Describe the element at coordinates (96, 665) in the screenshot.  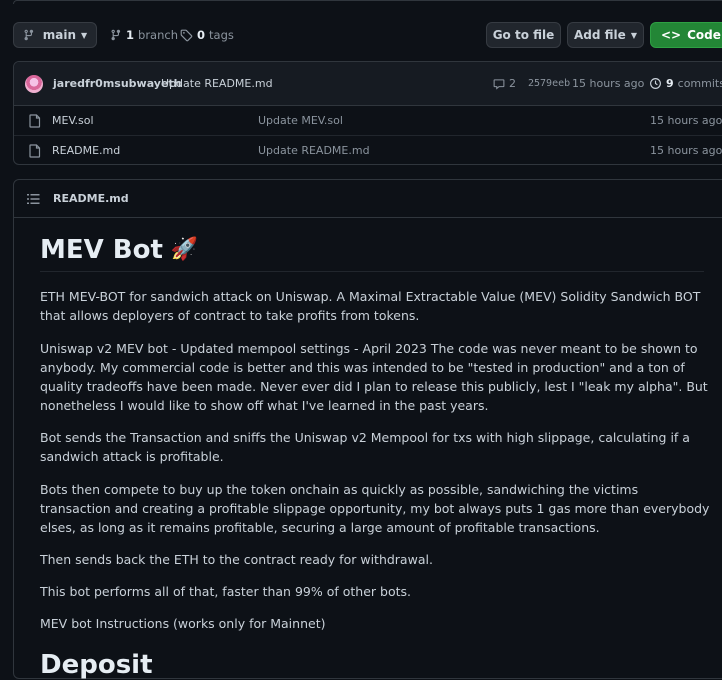
I see `readme-section-heading: Deposit` at that location.